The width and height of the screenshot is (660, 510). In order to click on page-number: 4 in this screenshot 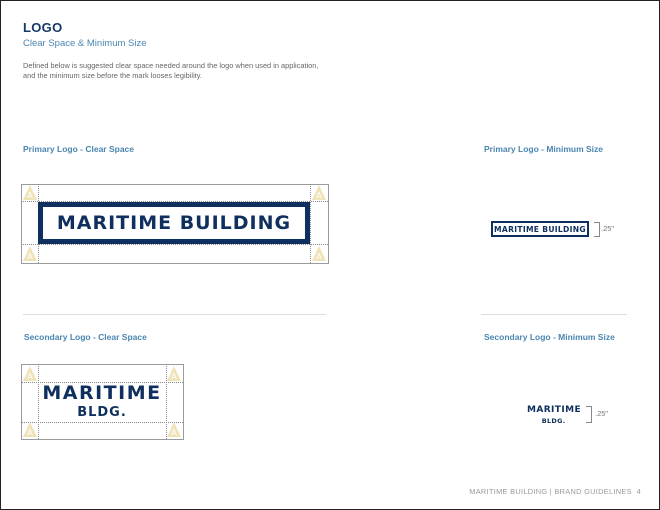, I will do `click(638, 491)`.